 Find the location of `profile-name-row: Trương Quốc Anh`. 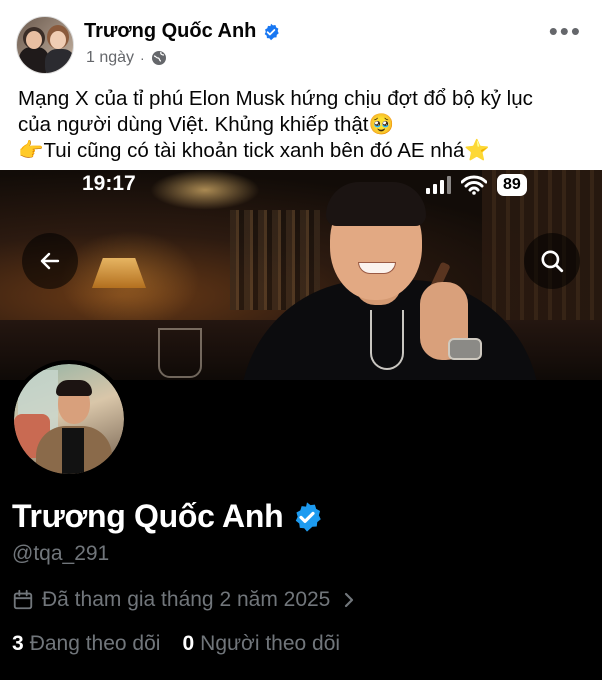

profile-name-row: Trương Quốc Anh is located at coordinates (167, 516).